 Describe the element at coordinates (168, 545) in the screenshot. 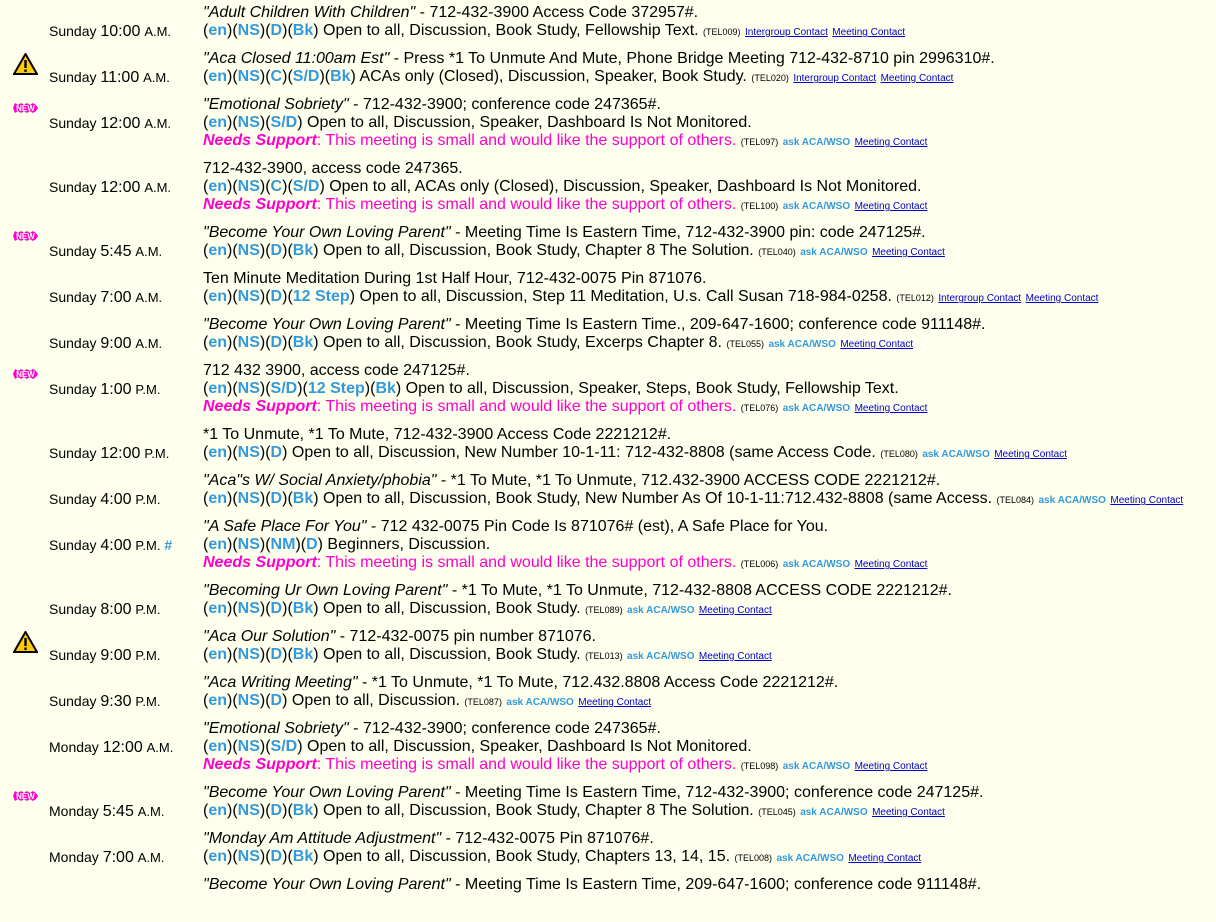

I see `hash-link: #` at that location.